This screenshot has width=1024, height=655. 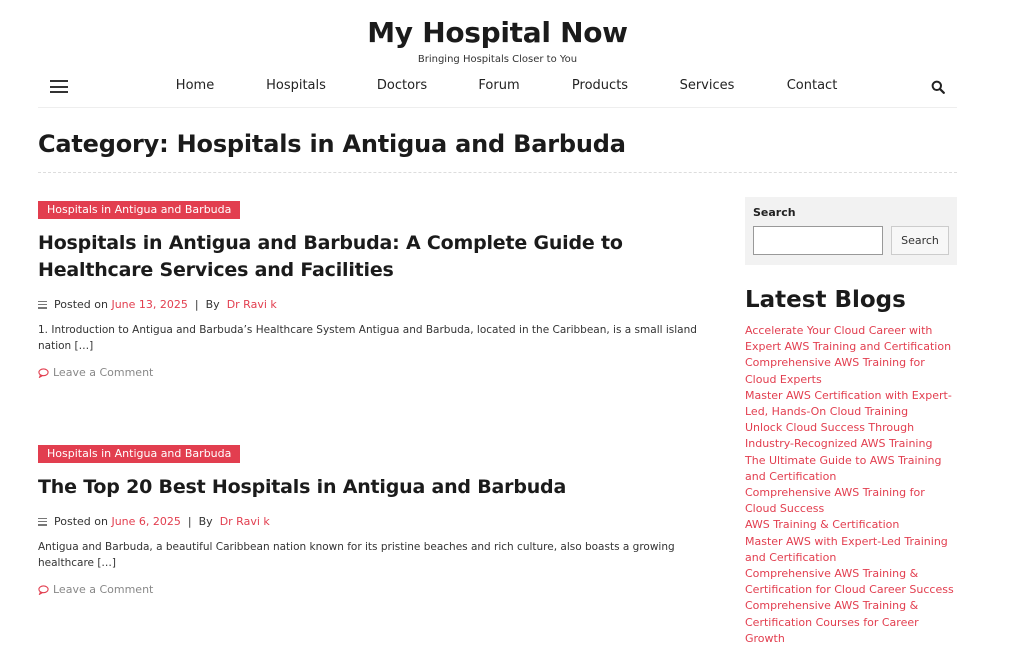 I want to click on search-label: Search, so click(x=774, y=212).